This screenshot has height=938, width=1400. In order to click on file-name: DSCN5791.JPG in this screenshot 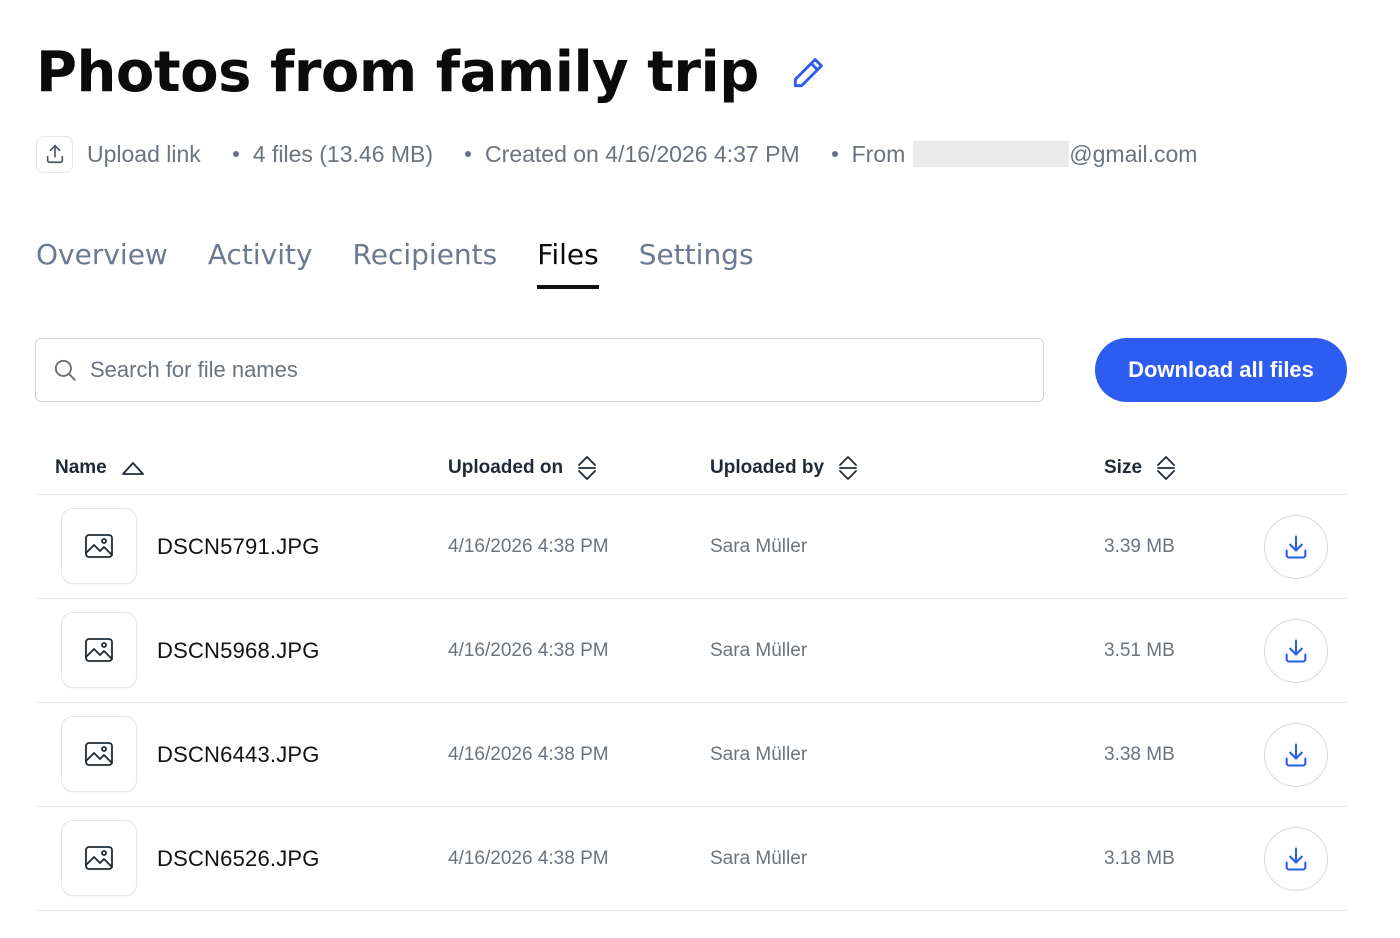, I will do `click(238, 547)`.